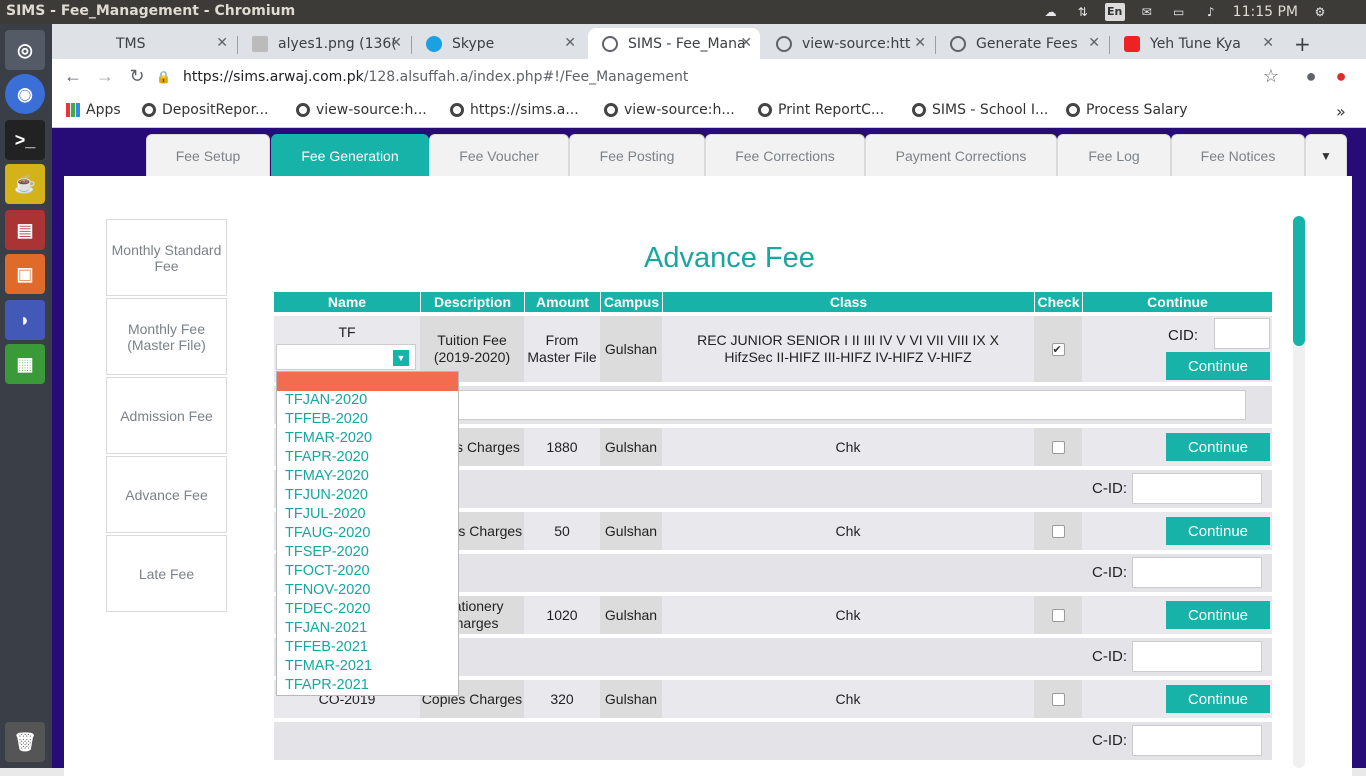  I want to click on new-tab-button: +, so click(1303, 43).